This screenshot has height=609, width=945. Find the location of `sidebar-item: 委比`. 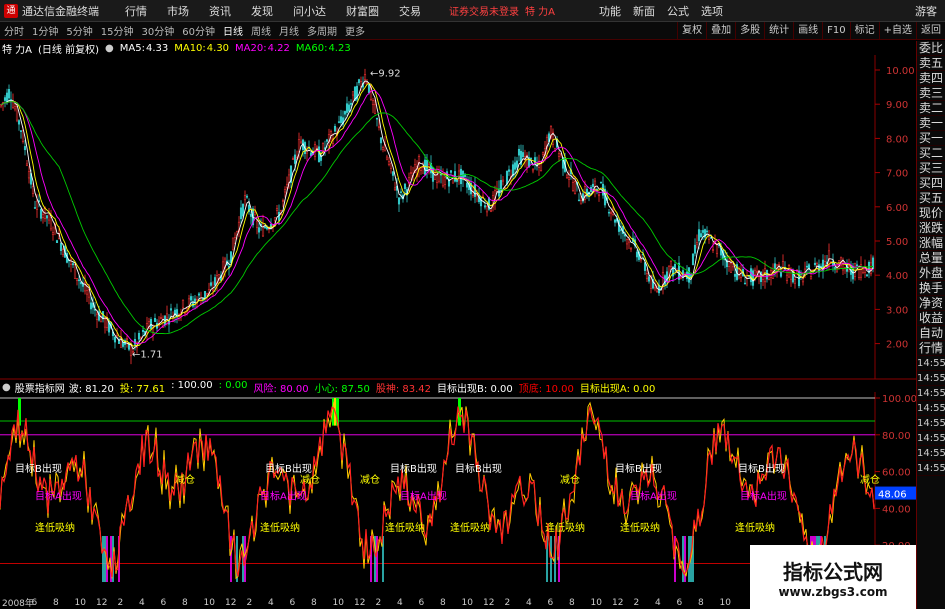

sidebar-item: 委比 is located at coordinates (931, 48).